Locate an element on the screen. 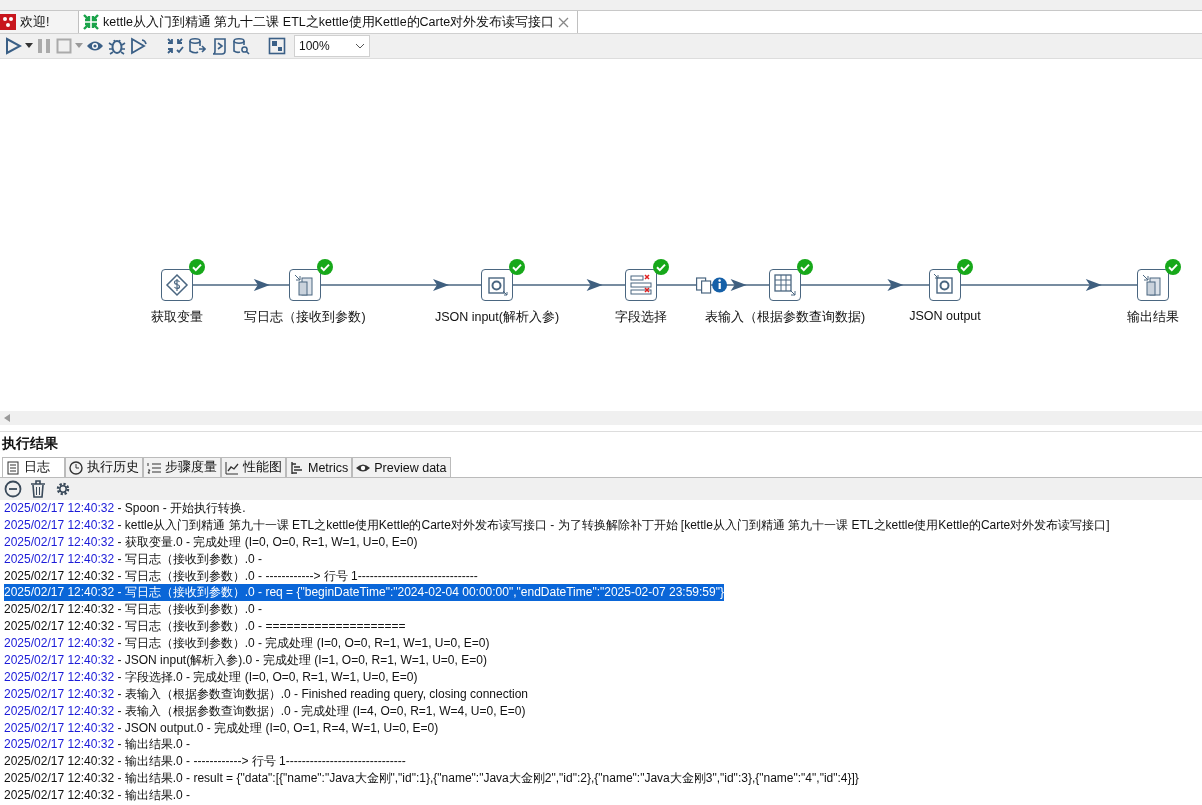 This screenshot has height=805, width=1202. step-label: 写日志（接收到参数) is located at coordinates (305, 317).